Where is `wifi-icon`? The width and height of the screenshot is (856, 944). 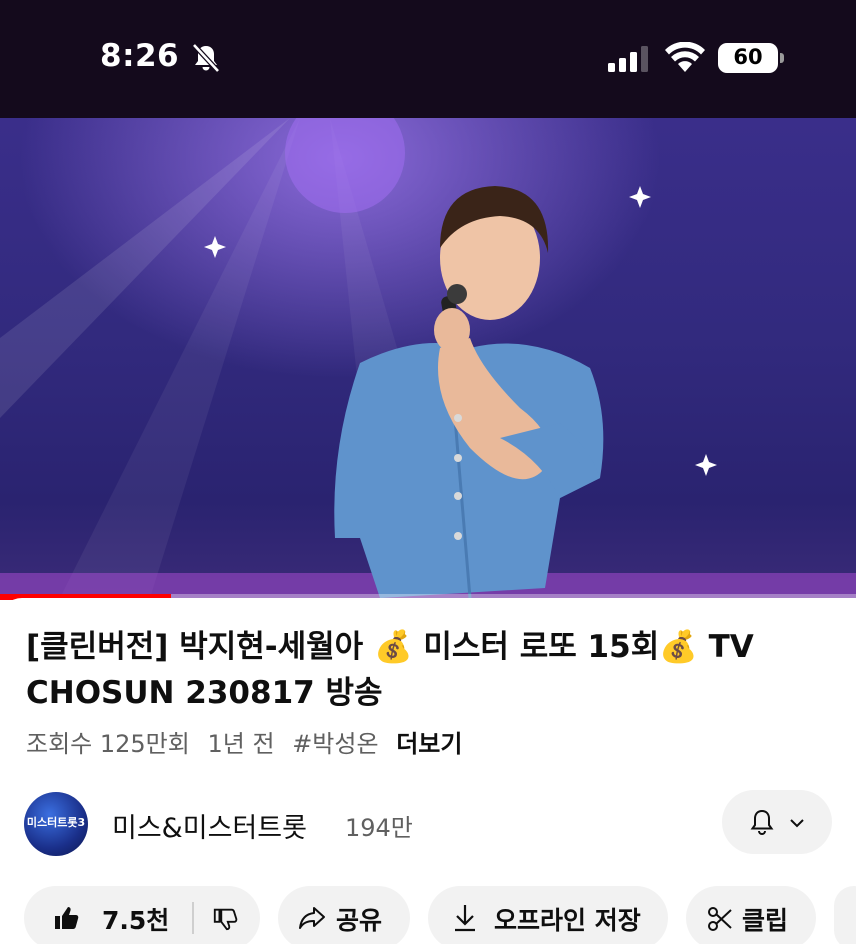
wifi-icon is located at coordinates (685, 57).